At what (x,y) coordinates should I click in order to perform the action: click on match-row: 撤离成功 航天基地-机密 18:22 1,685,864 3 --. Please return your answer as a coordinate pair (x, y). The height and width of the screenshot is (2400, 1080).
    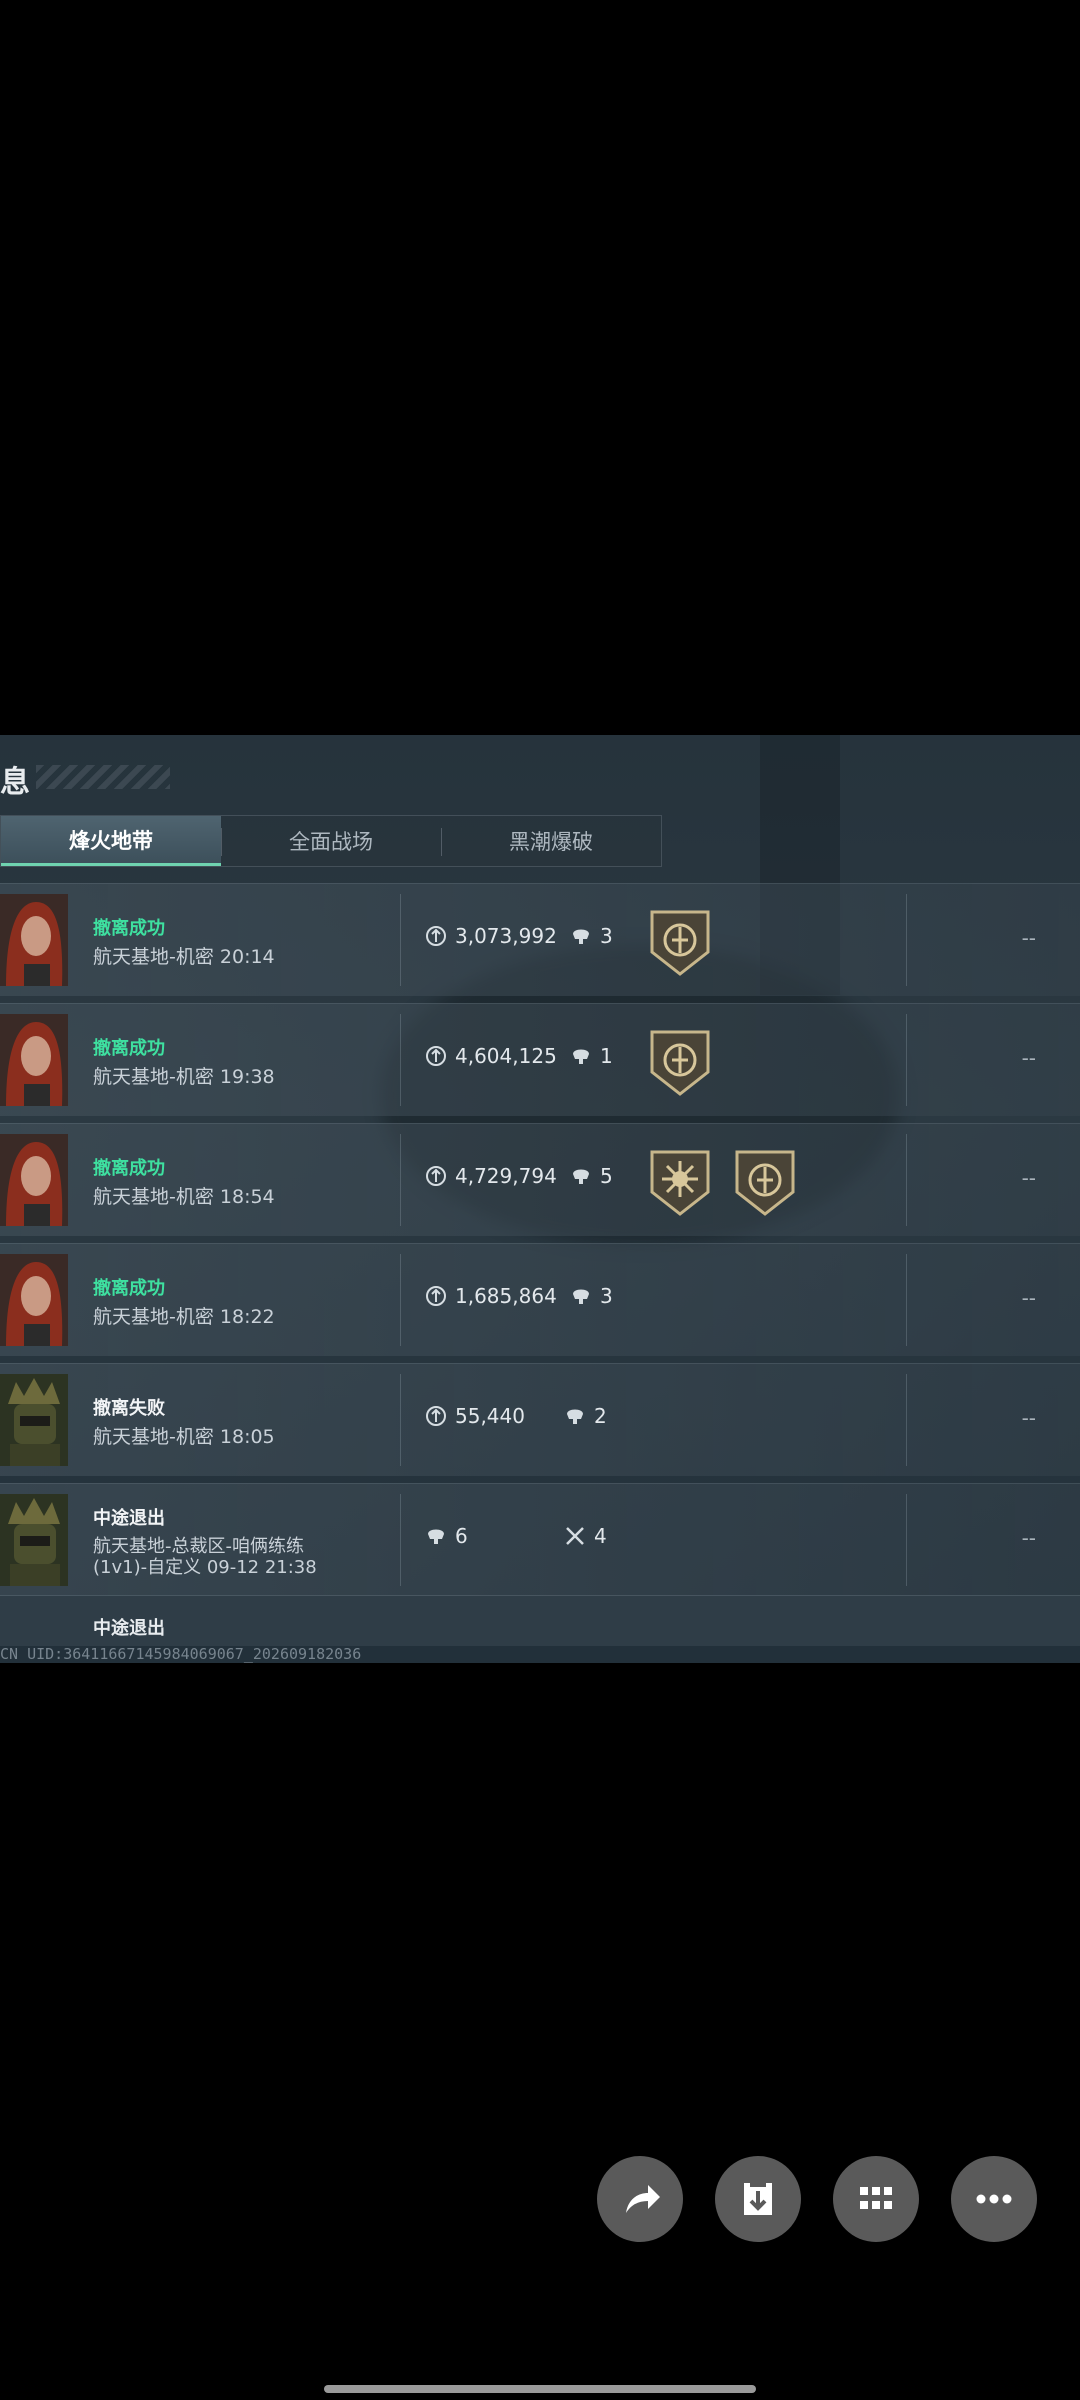
    Looking at the image, I should click on (540, 1299).